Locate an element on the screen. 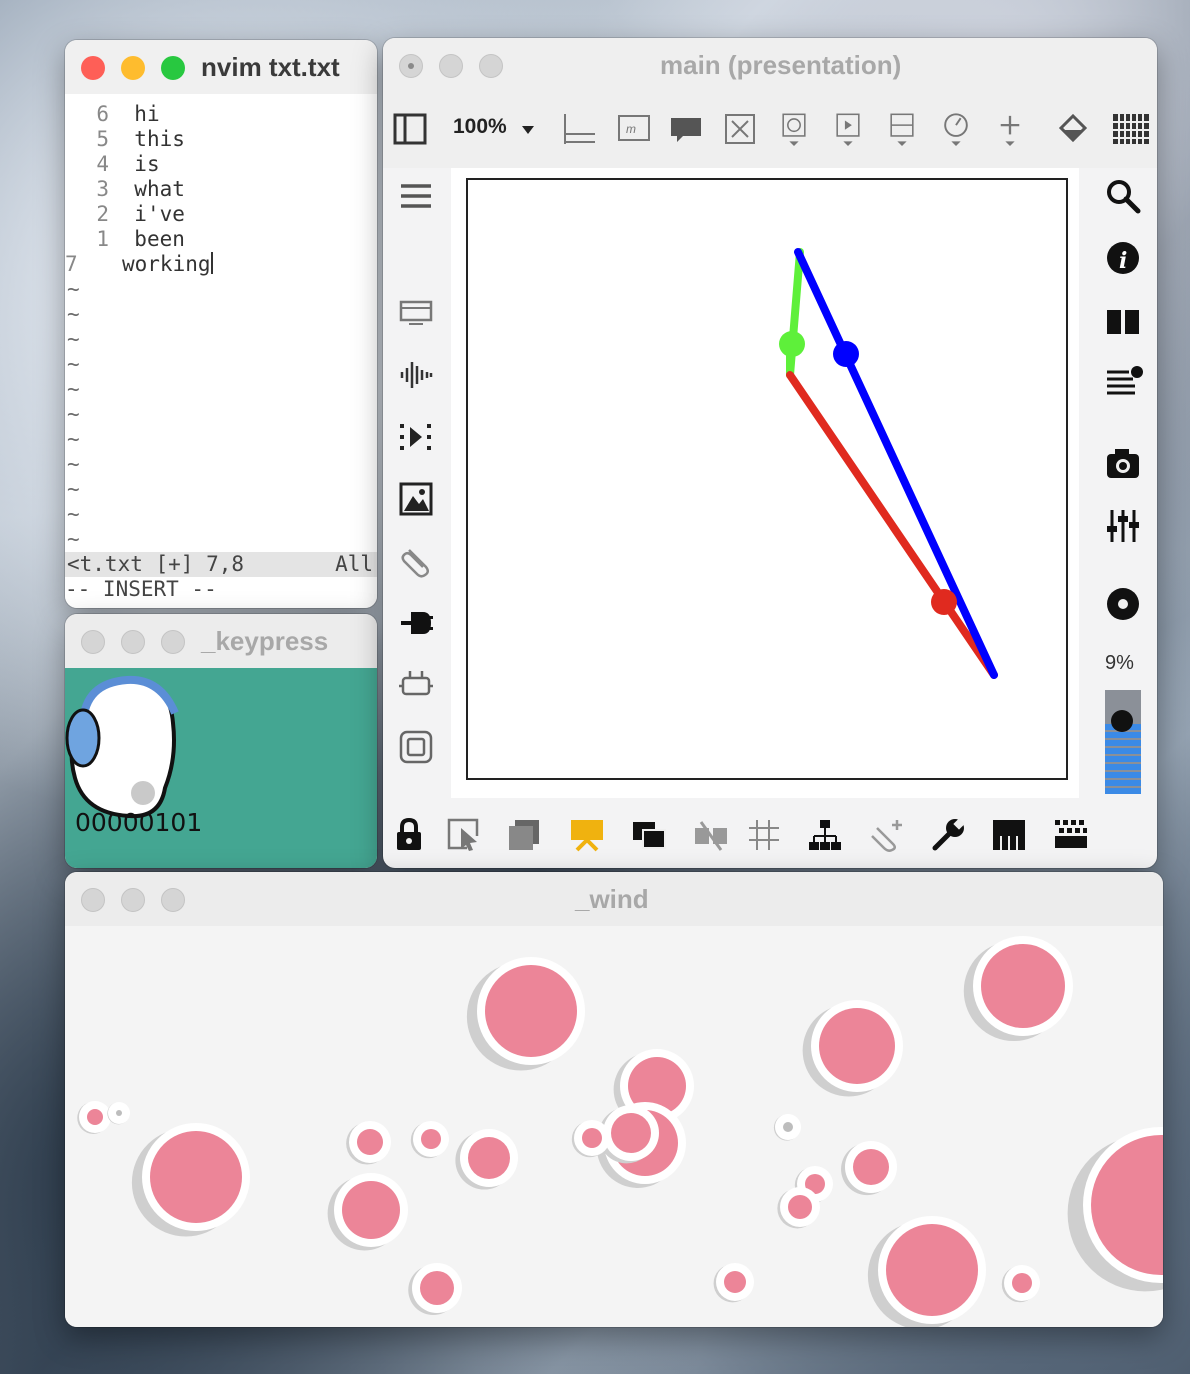 The height and width of the screenshot is (1374, 1190). record-disc-icon is located at coordinates (1123, 604).